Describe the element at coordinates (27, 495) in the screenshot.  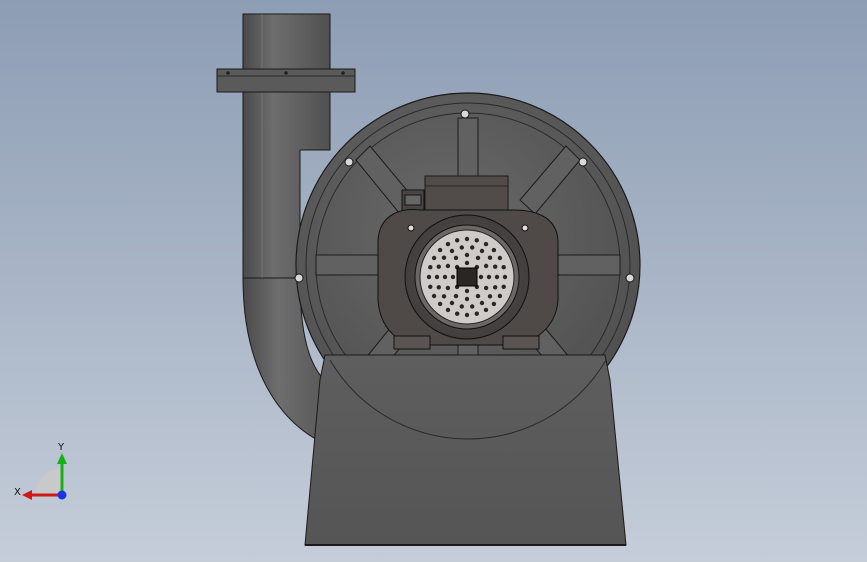
I see `x-axis-arrowhead` at that location.